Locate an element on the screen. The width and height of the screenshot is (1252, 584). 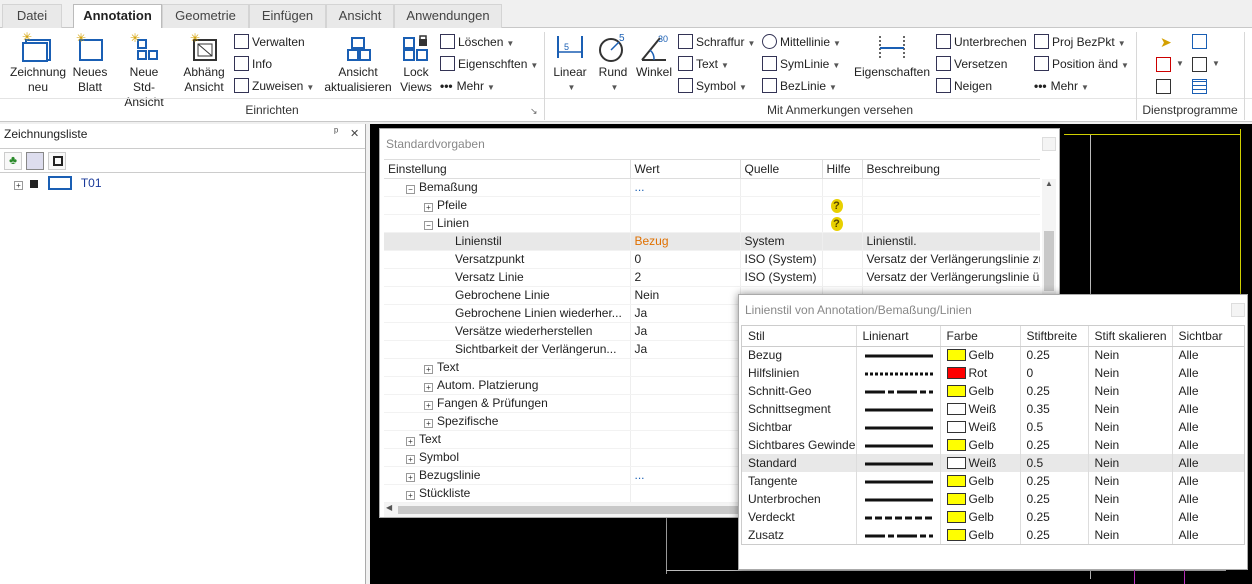
column-header: Sichtbar is located at coordinates (1208, 336).